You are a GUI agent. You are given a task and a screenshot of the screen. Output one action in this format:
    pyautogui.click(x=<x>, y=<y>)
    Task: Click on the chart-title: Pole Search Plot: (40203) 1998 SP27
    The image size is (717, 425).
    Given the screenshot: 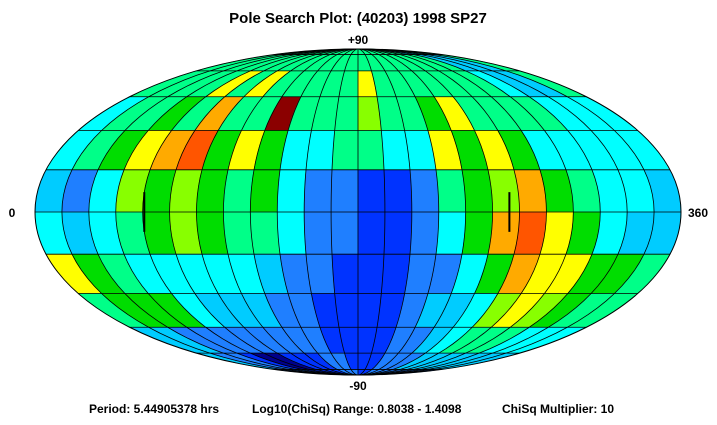 What is the action you would take?
    pyautogui.click(x=358, y=18)
    